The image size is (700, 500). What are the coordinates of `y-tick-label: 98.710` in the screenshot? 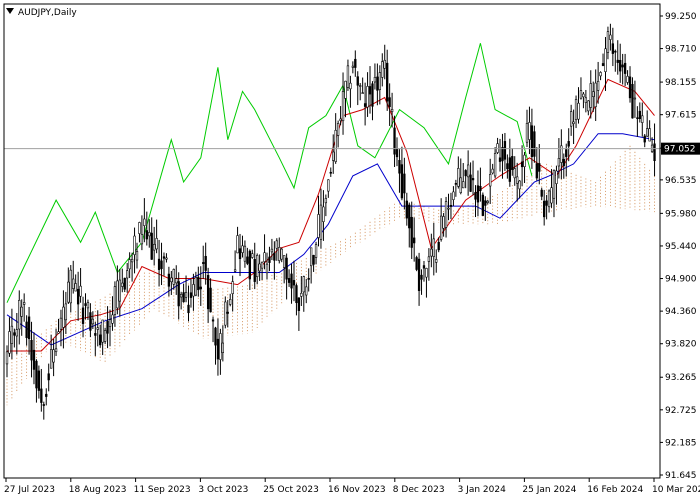 It's located at (681, 50).